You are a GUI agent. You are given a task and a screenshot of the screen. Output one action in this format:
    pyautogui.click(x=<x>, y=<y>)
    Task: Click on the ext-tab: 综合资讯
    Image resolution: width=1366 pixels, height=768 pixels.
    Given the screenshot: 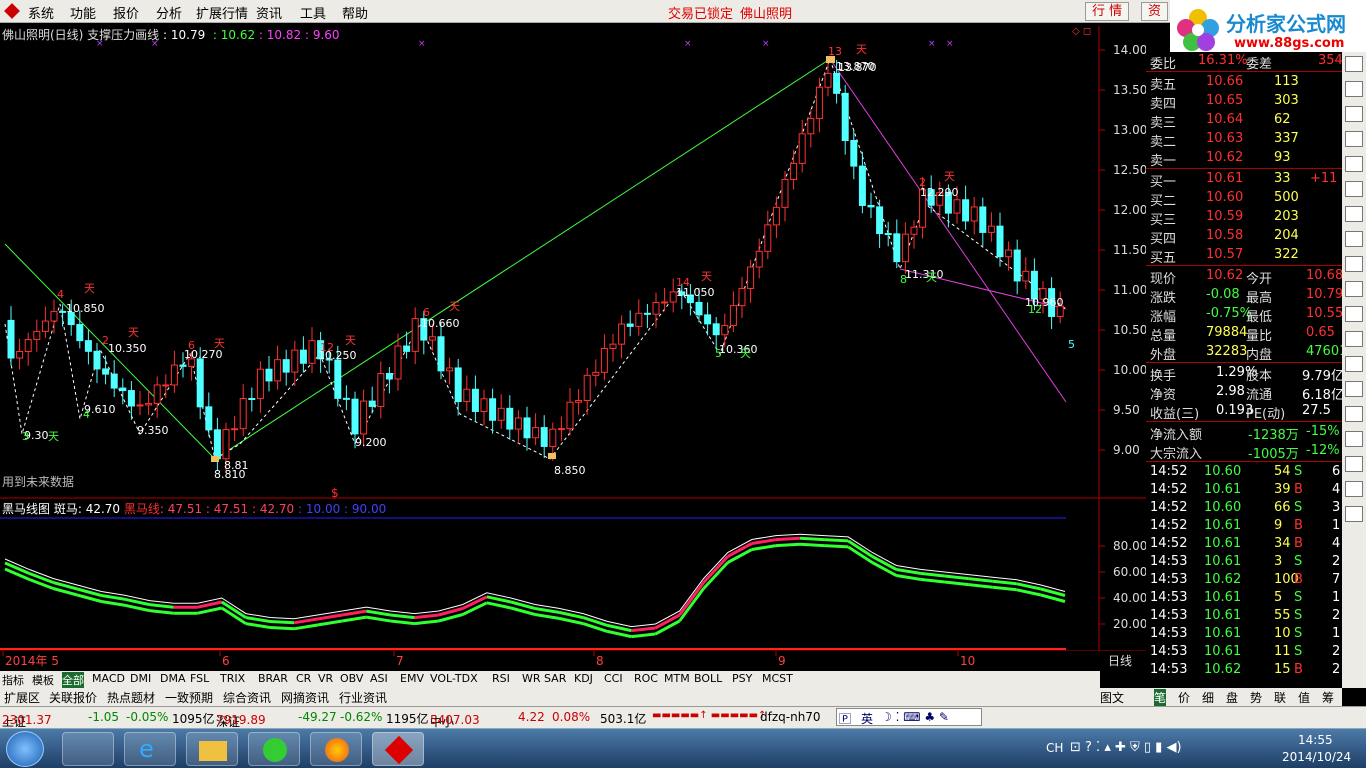 What is the action you would take?
    pyautogui.click(x=247, y=697)
    